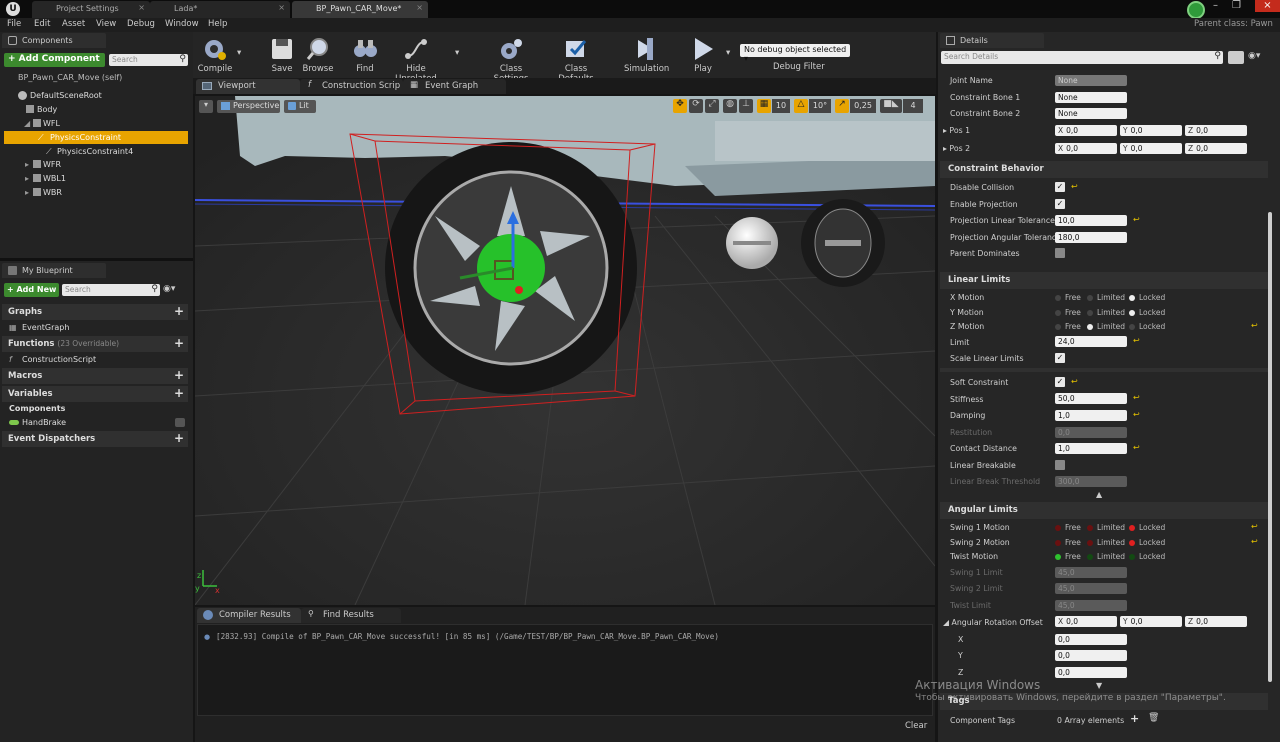  What do you see at coordinates (182, 24) in the screenshot?
I see `menu-window: Window` at bounding box center [182, 24].